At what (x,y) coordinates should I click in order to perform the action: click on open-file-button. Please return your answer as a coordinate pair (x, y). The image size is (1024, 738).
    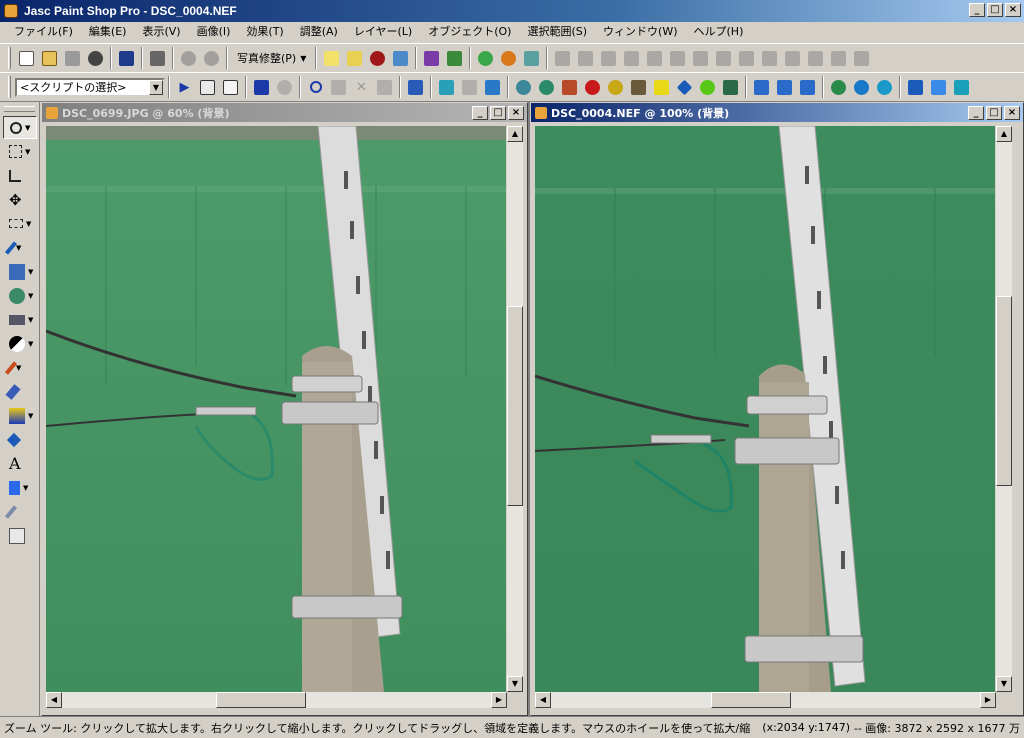
    Looking at the image, I should click on (49, 58).